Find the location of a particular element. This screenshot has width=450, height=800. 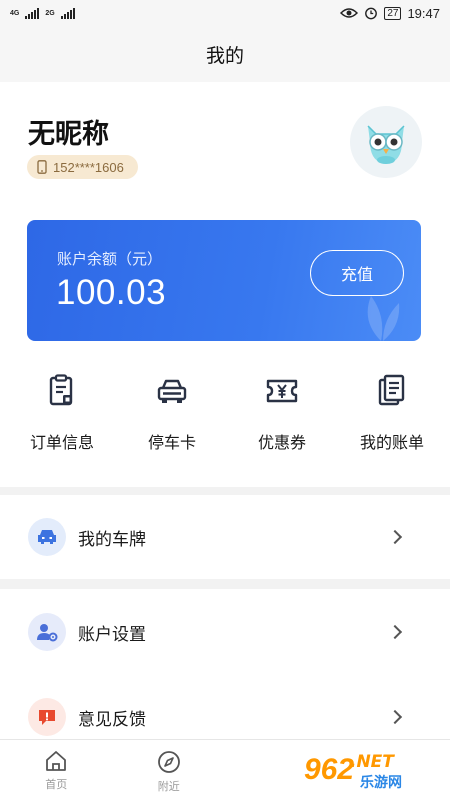

tab-home: 首页 is located at coordinates (56, 770).